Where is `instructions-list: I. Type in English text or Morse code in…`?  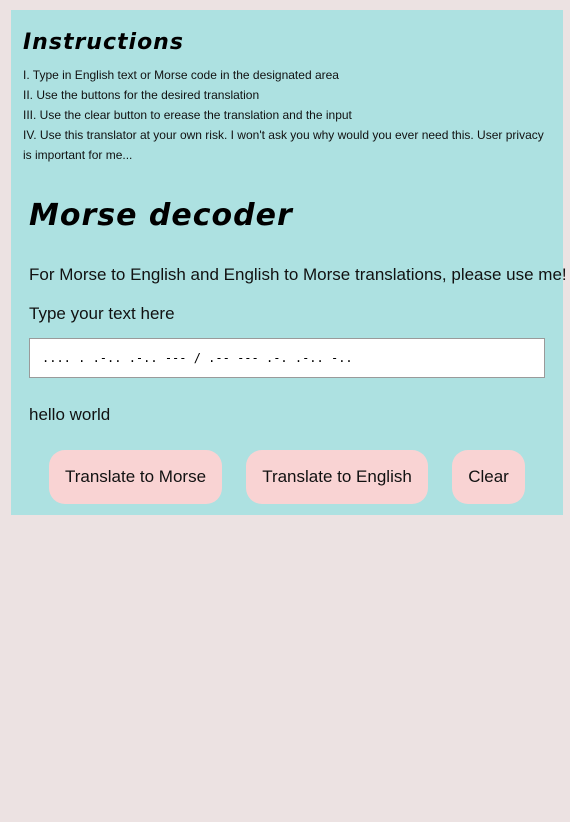
instructions-list: I. Type in English text or Morse code in… is located at coordinates (286, 115).